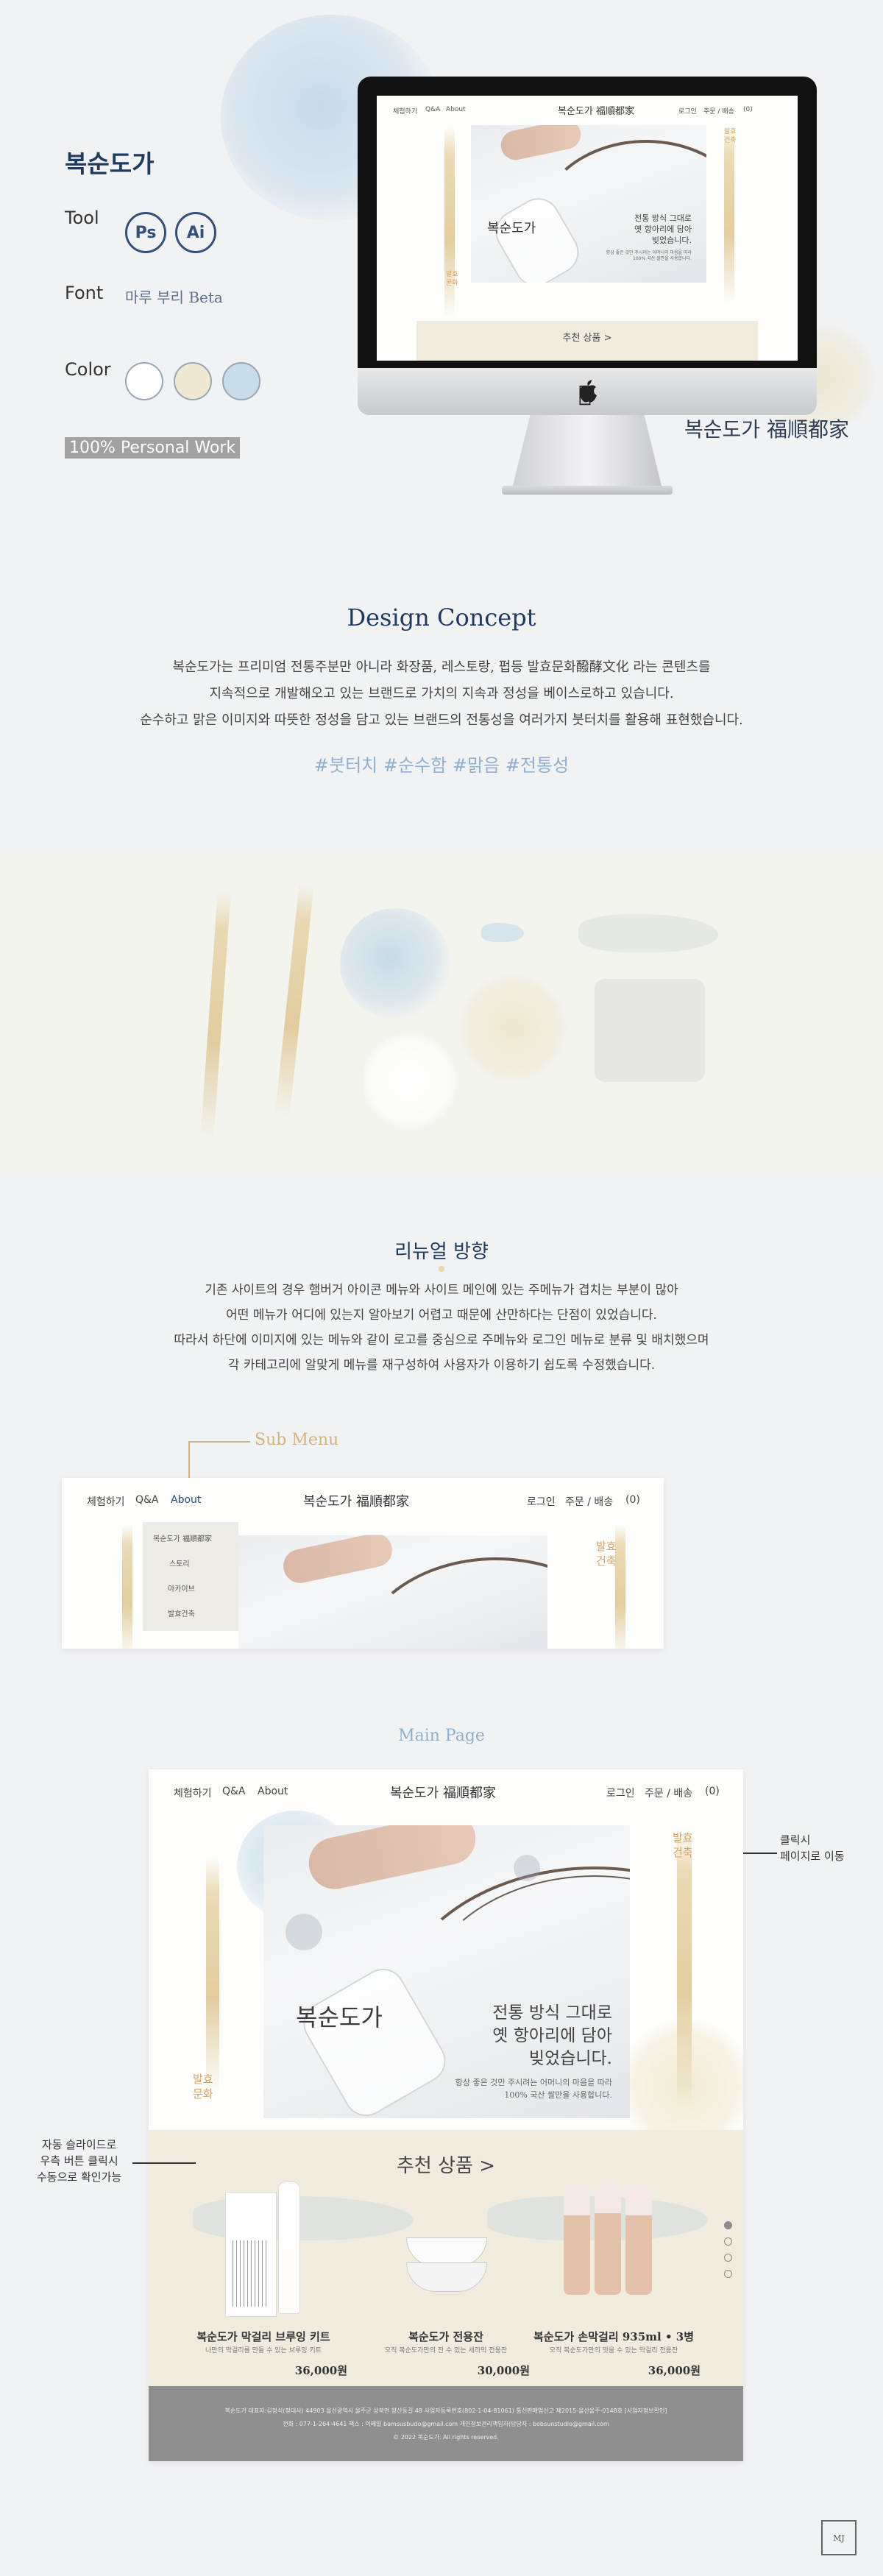 The width and height of the screenshot is (883, 2576). Describe the element at coordinates (79, 2161) in the screenshot. I see `slide-annotation: 자동 슬라이드로 우측 버튼 클릭시 수동으로 확인가능` at that location.